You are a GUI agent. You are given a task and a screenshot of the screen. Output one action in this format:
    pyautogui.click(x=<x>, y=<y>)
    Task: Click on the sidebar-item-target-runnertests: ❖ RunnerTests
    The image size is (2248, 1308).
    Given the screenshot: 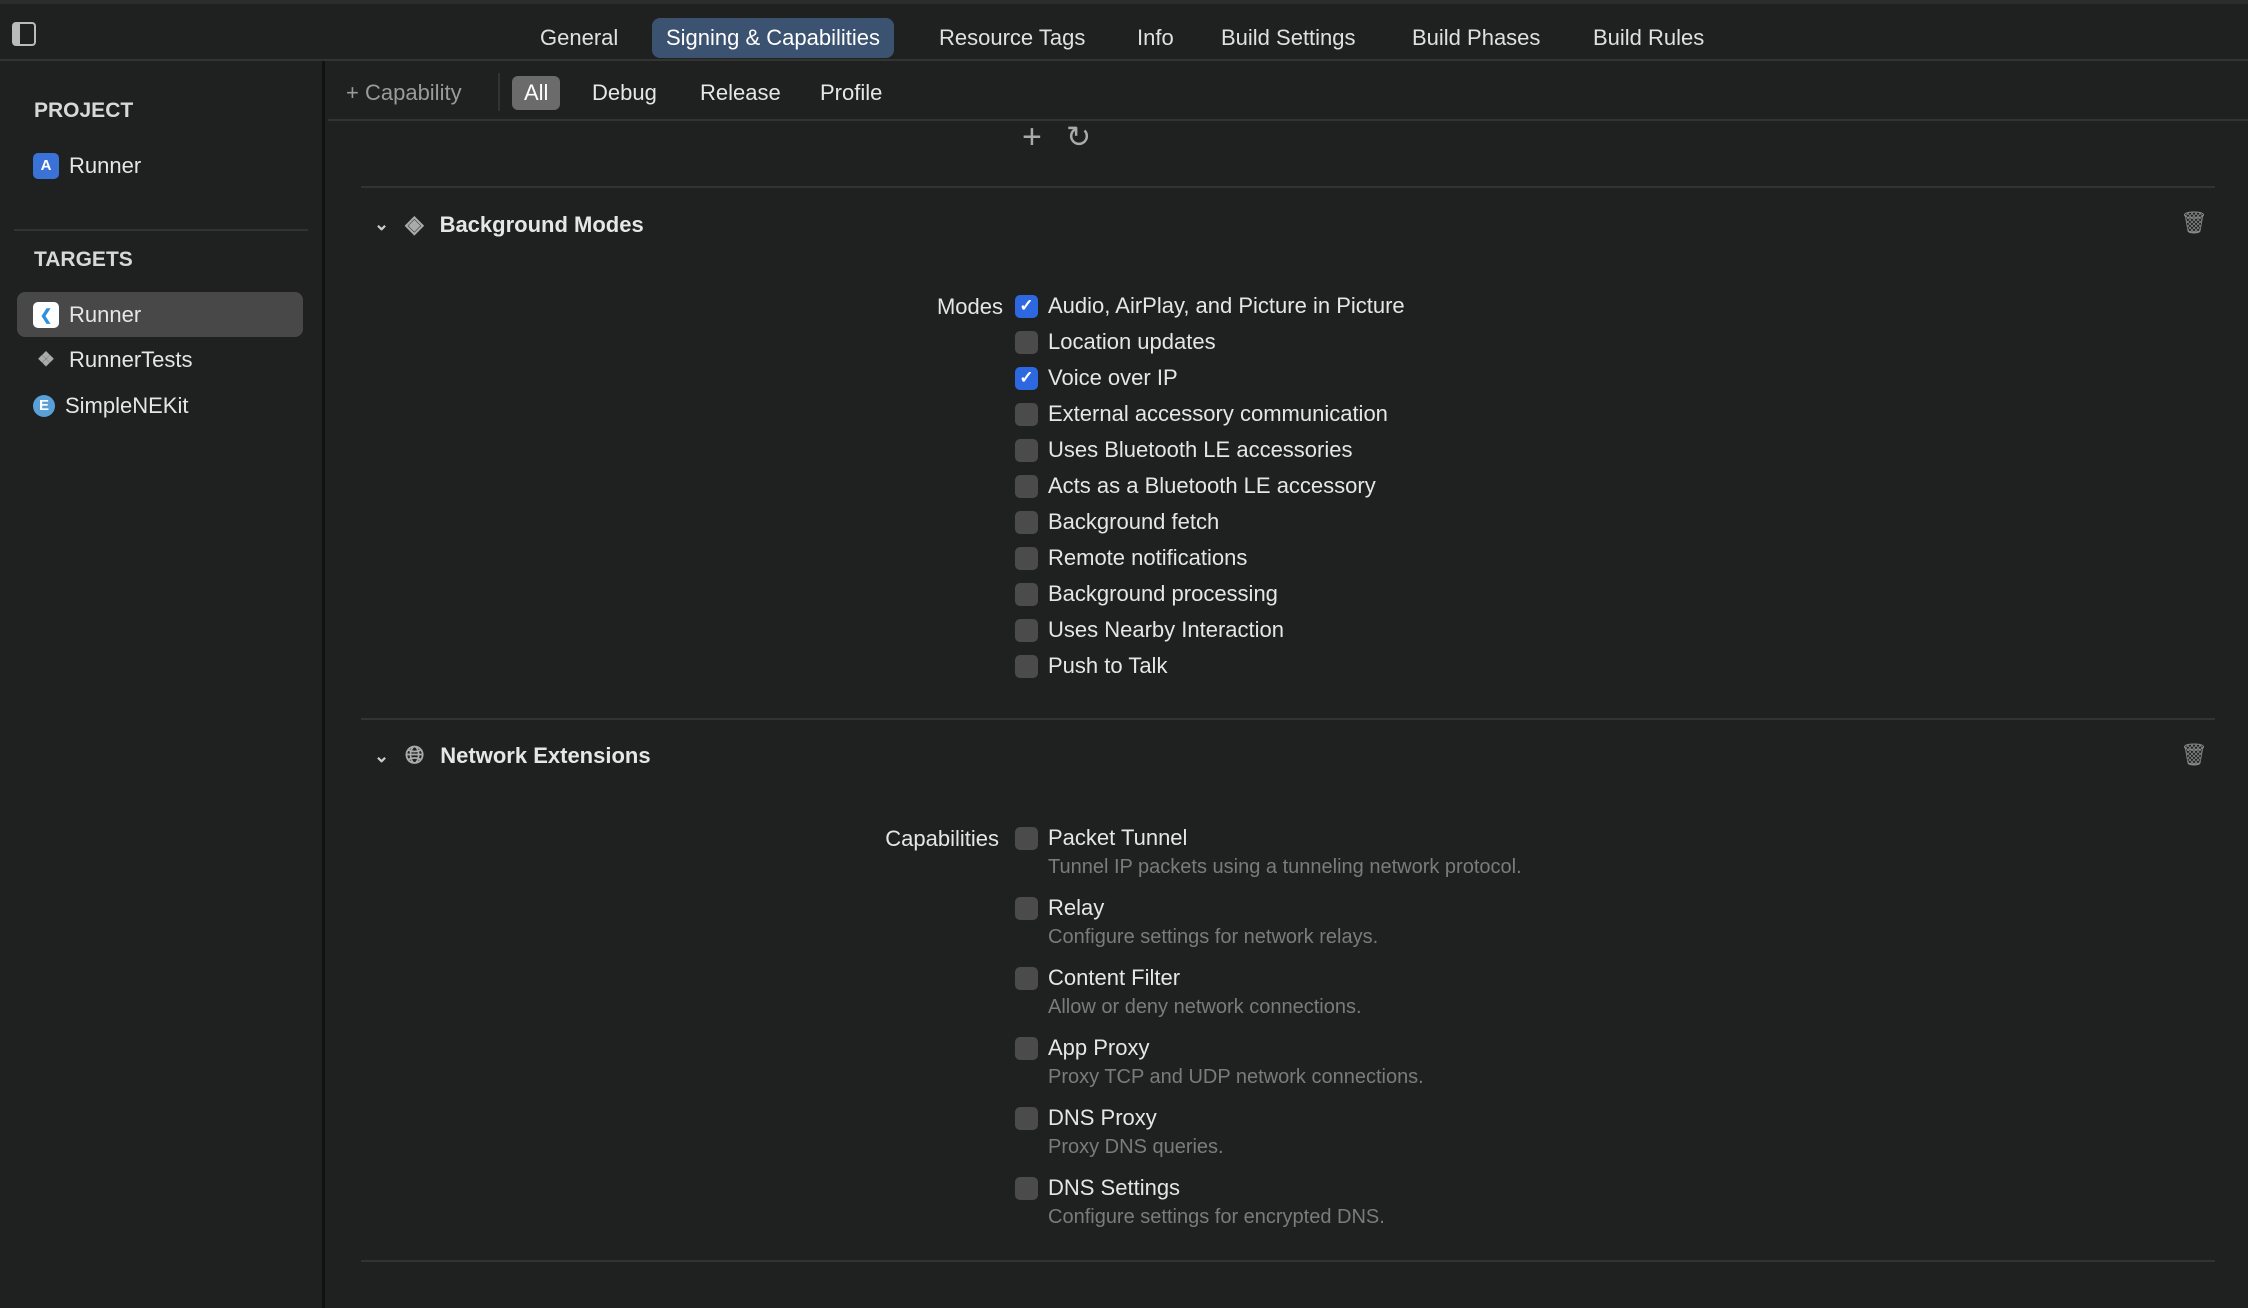 What is the action you would take?
    pyautogui.click(x=160, y=359)
    